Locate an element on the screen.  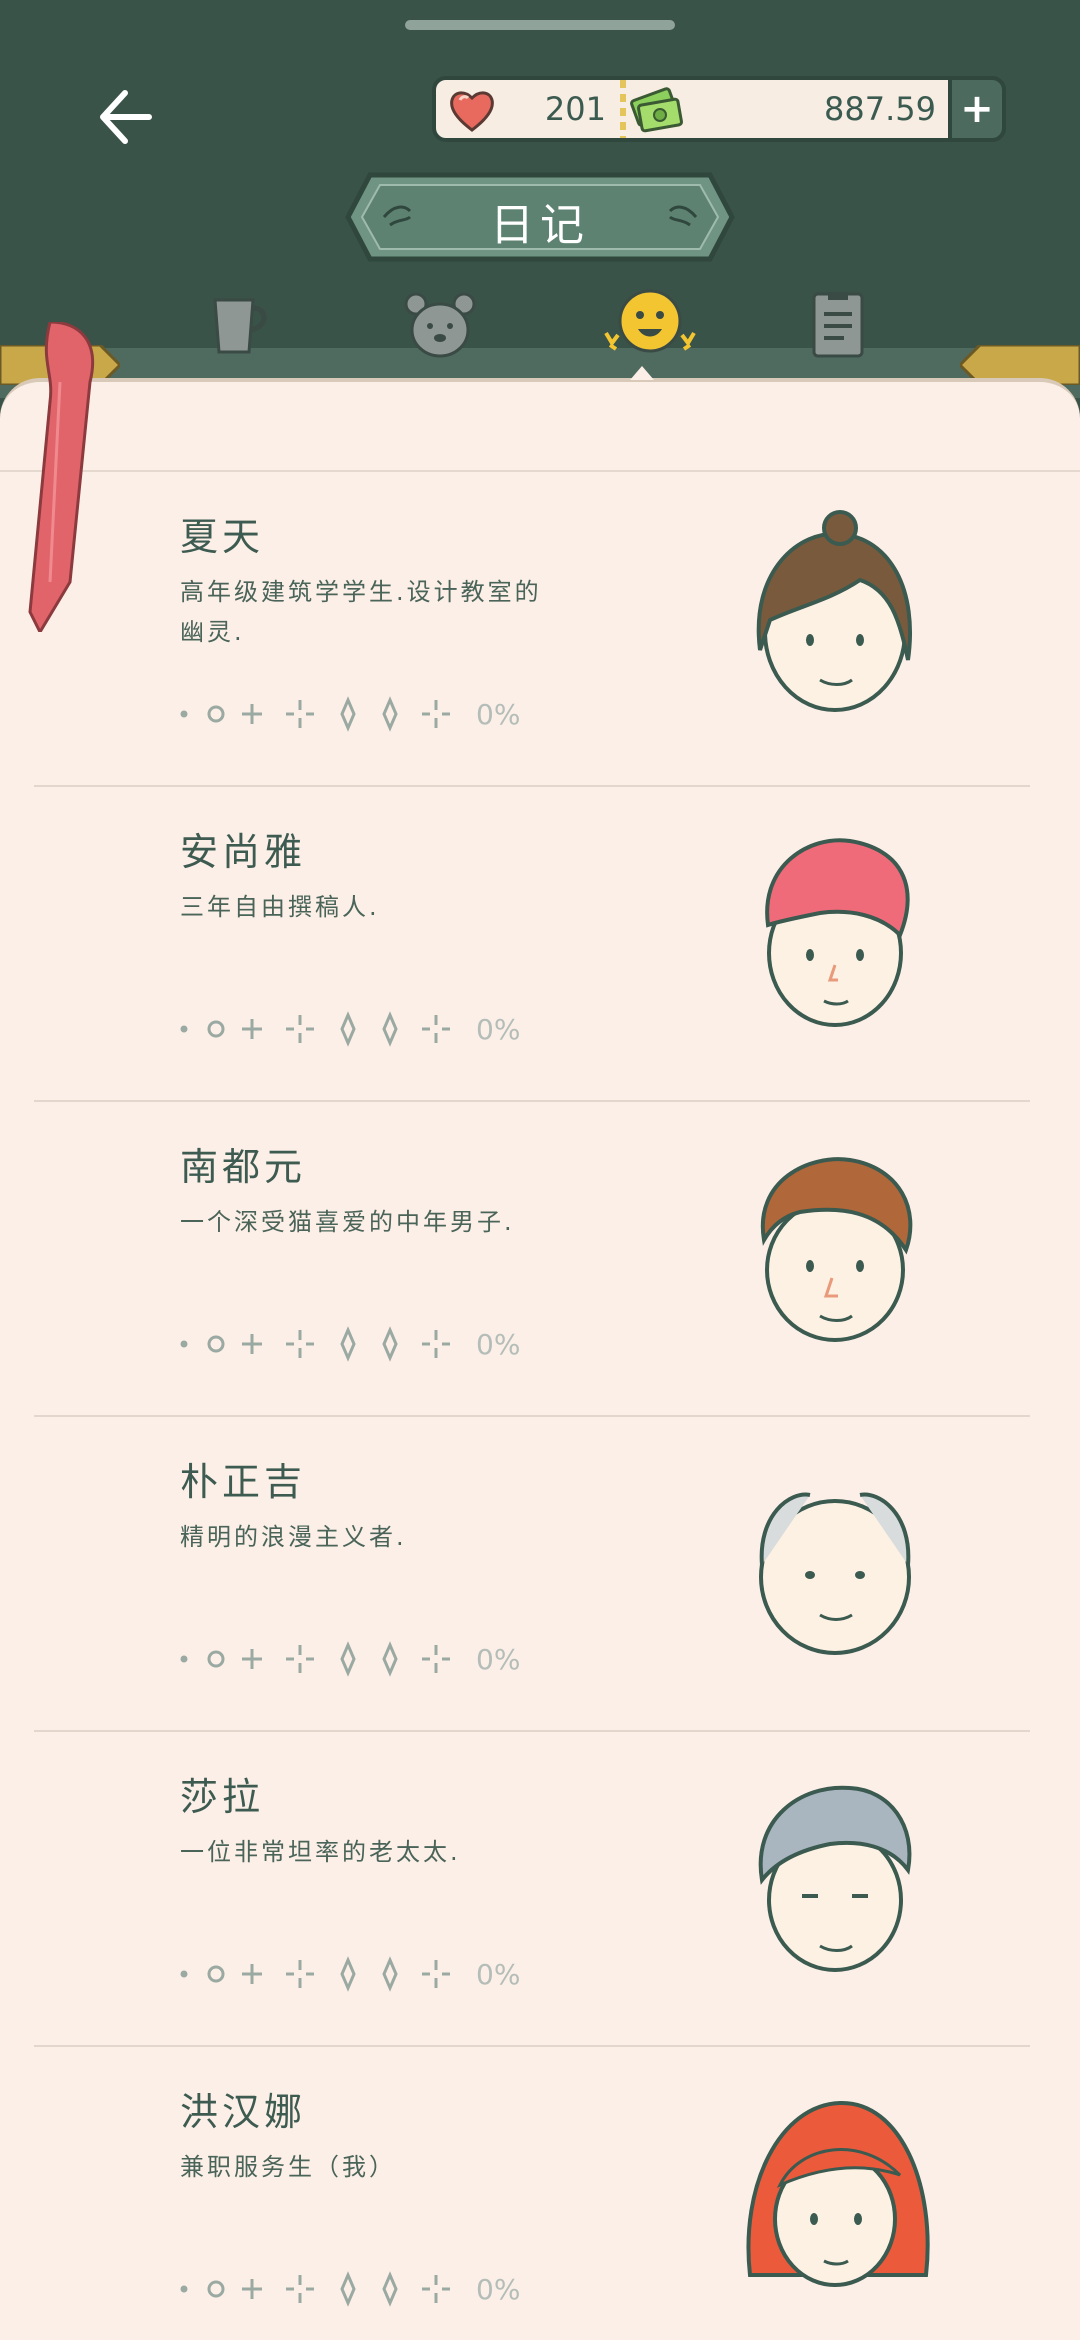
character-description: 一位非常坦率的老太太. is located at coordinates (400, 1852).